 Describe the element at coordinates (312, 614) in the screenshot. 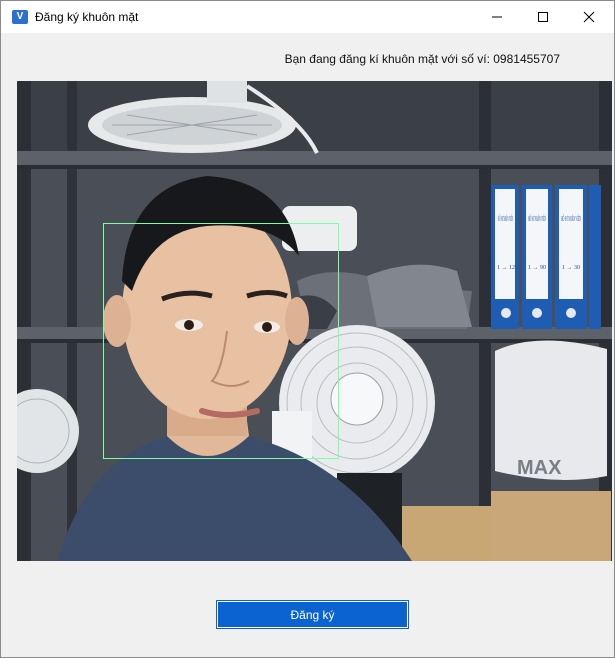

I see `register-button: Đăng ký` at that location.